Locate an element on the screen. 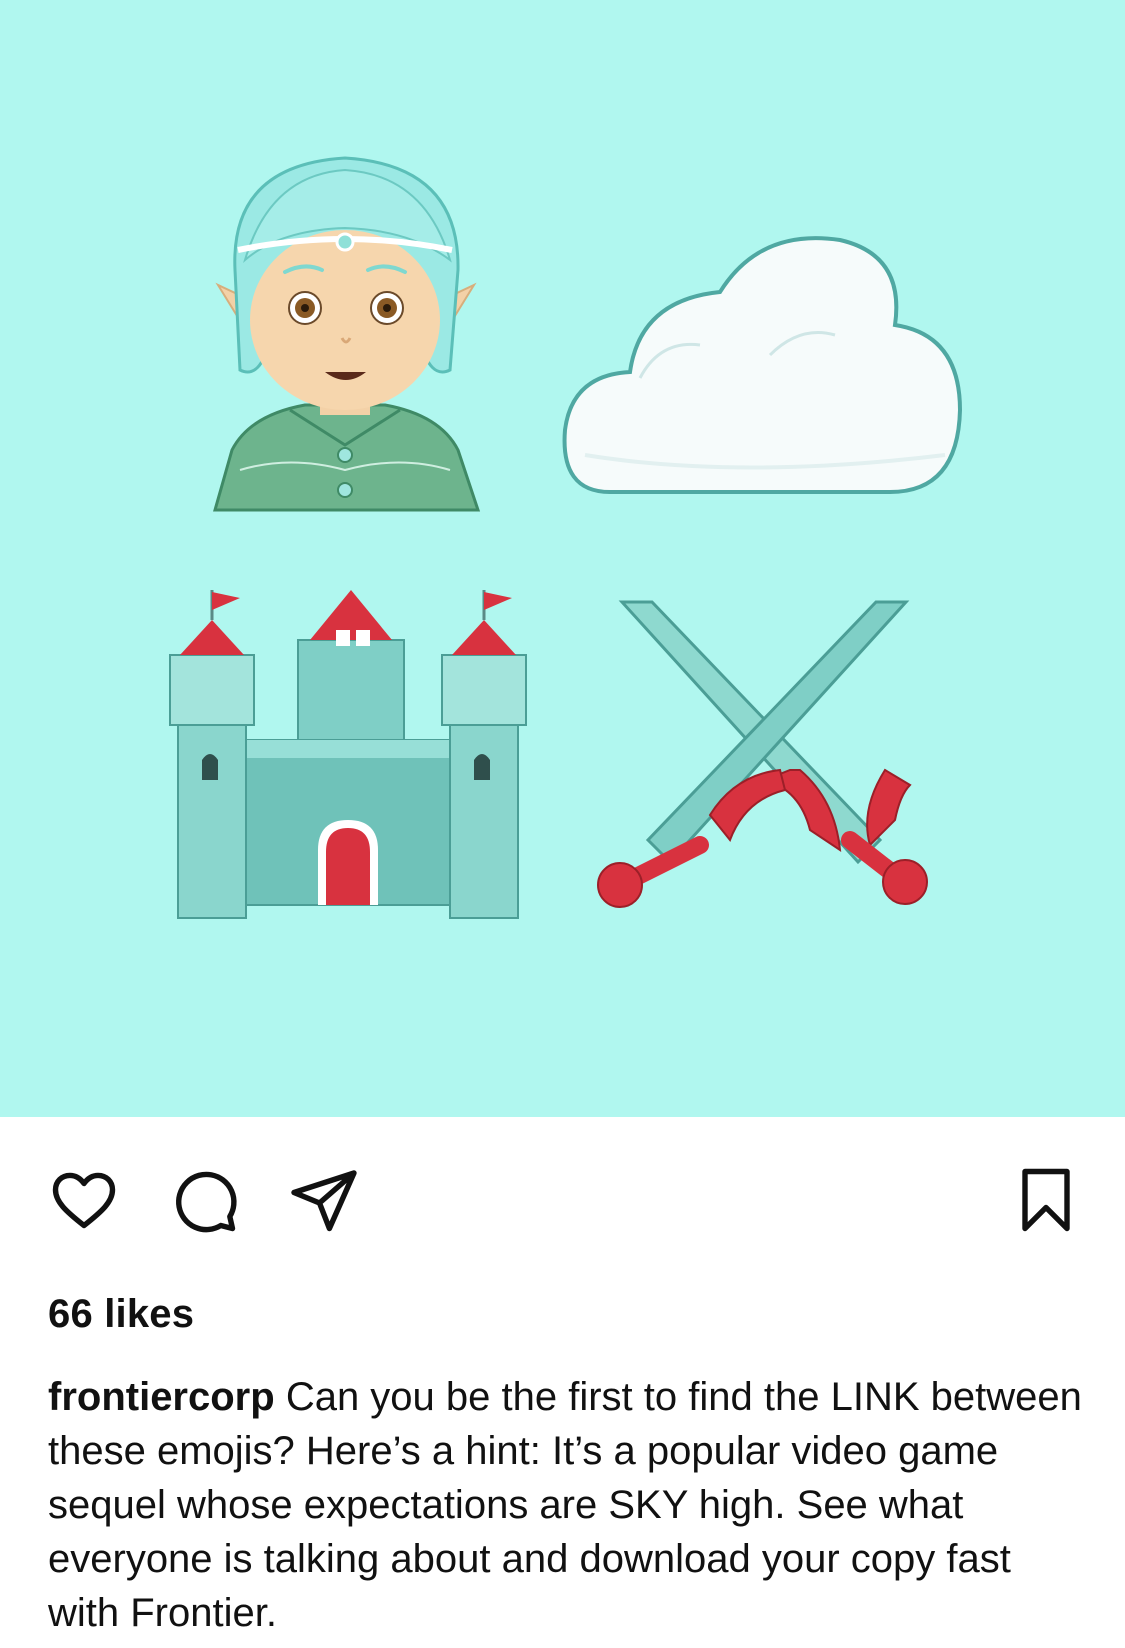 Image resolution: width=1125 pixels, height=1648 pixels. cloud-emoji is located at coordinates (762, 365).